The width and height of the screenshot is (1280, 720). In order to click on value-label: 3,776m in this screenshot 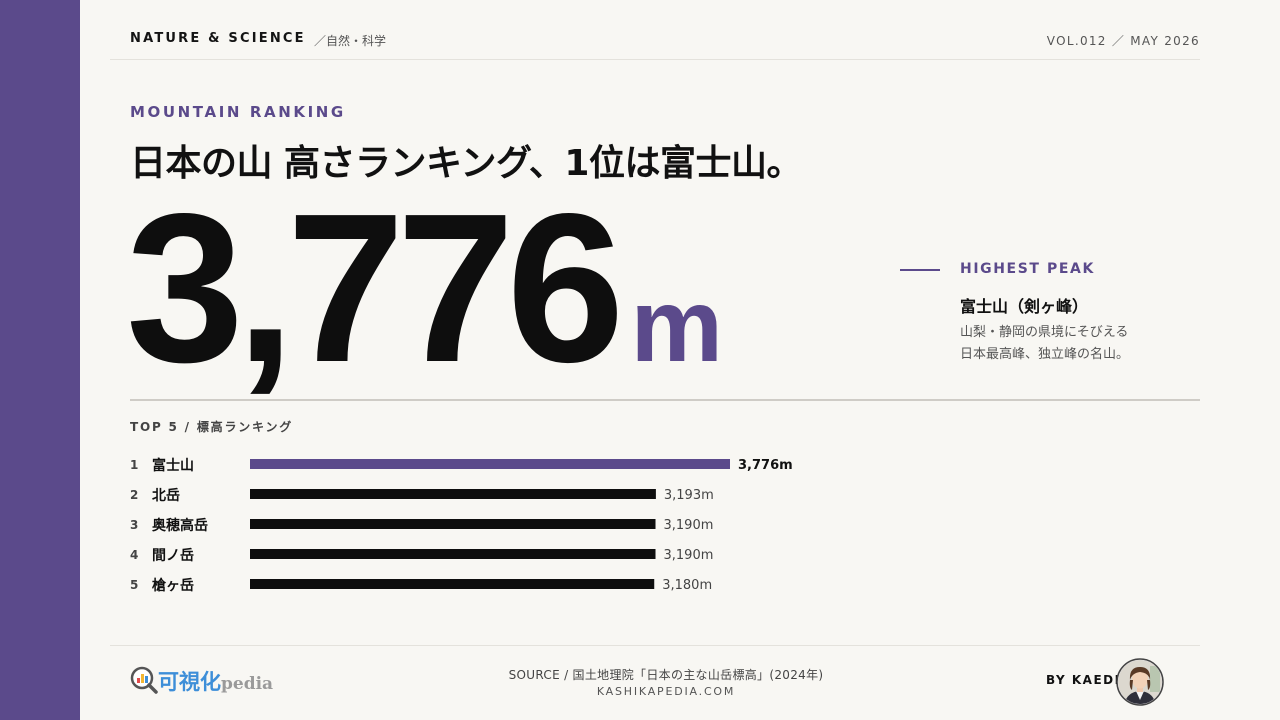, I will do `click(765, 465)`.